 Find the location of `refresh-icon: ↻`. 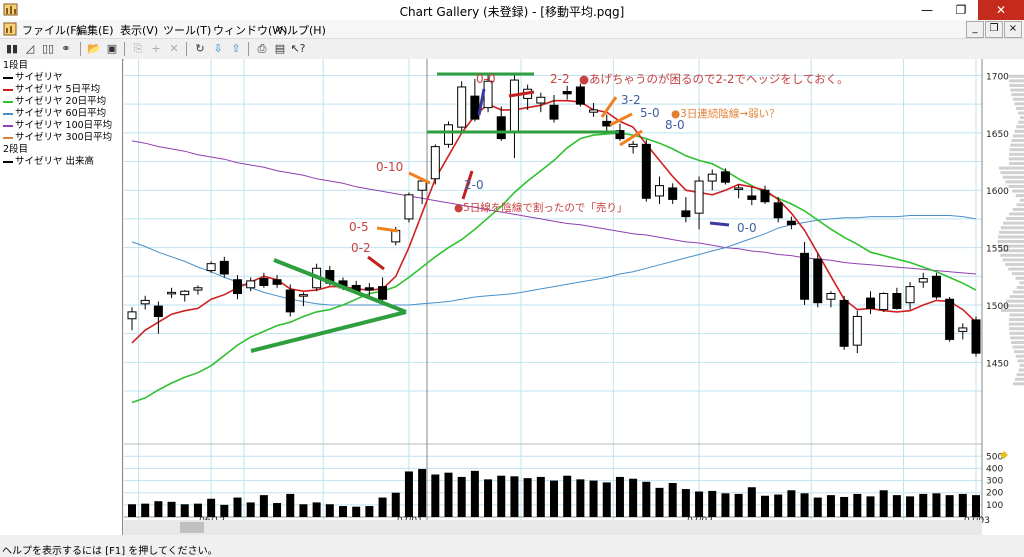

refresh-icon: ↻ is located at coordinates (200, 48).